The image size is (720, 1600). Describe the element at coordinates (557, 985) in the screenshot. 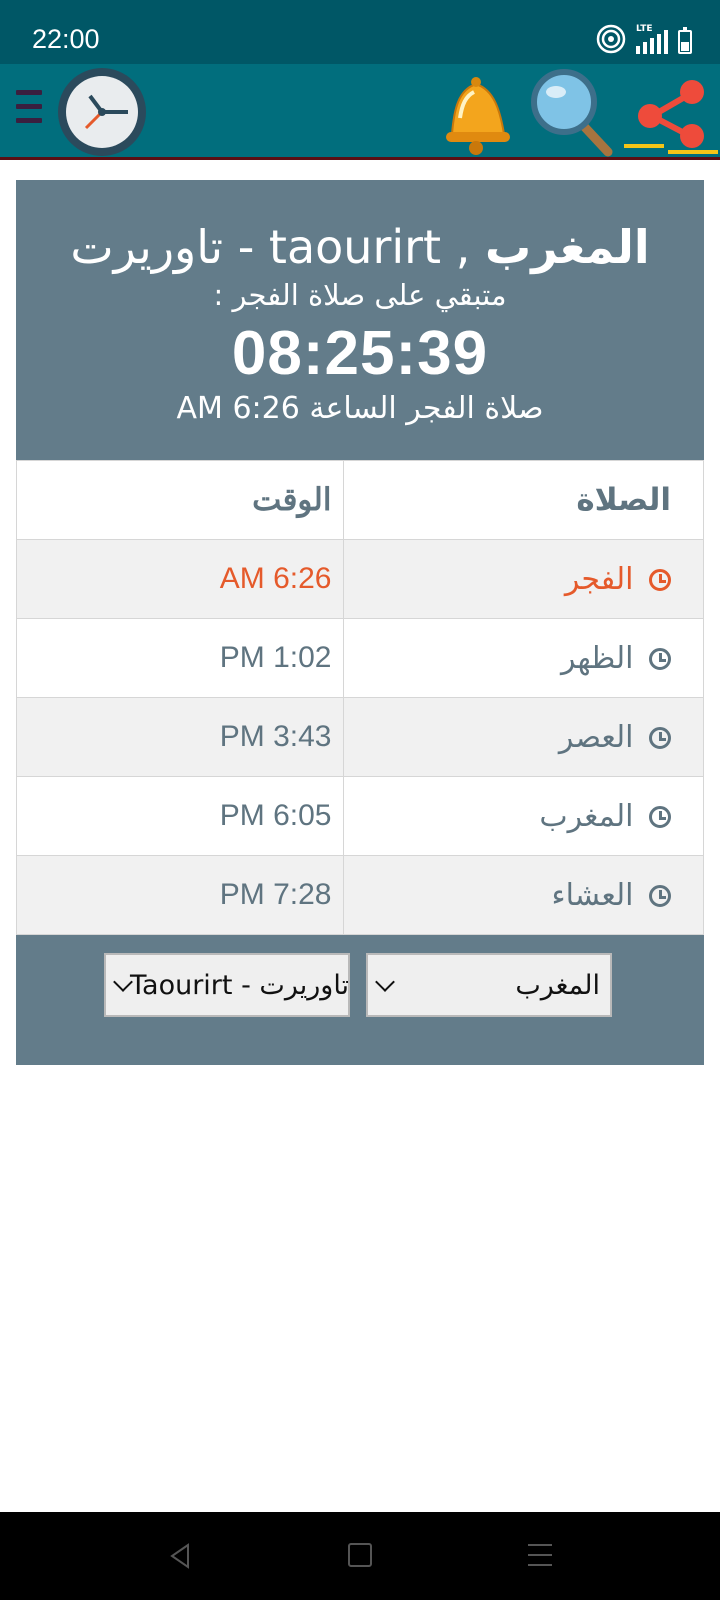

I see `country-select-value: المغرب` at that location.